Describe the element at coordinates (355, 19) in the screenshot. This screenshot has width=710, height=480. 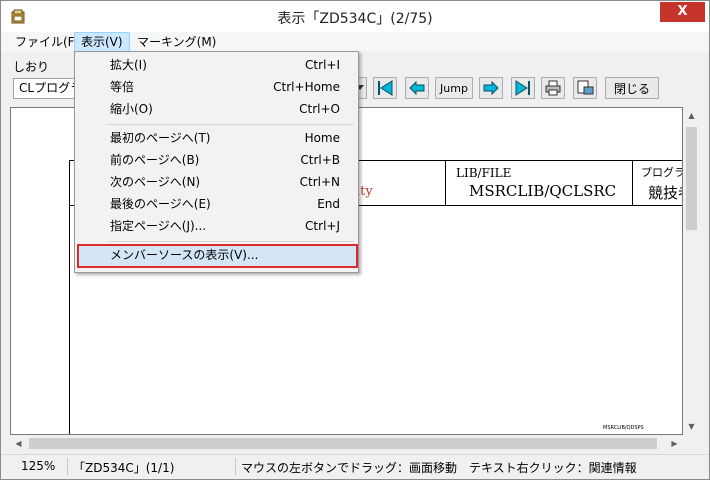
I see `window-title: 表示「ZD534C」(2/75)` at that location.